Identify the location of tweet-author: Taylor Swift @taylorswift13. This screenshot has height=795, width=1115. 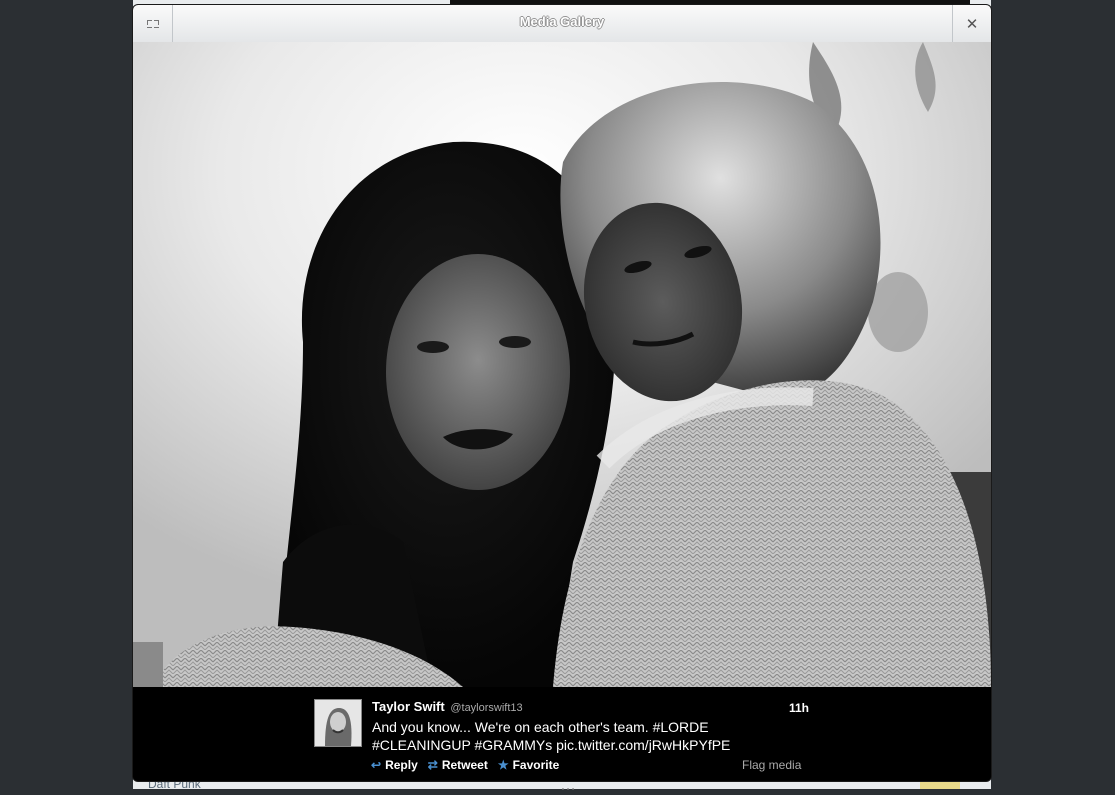
(447, 706).